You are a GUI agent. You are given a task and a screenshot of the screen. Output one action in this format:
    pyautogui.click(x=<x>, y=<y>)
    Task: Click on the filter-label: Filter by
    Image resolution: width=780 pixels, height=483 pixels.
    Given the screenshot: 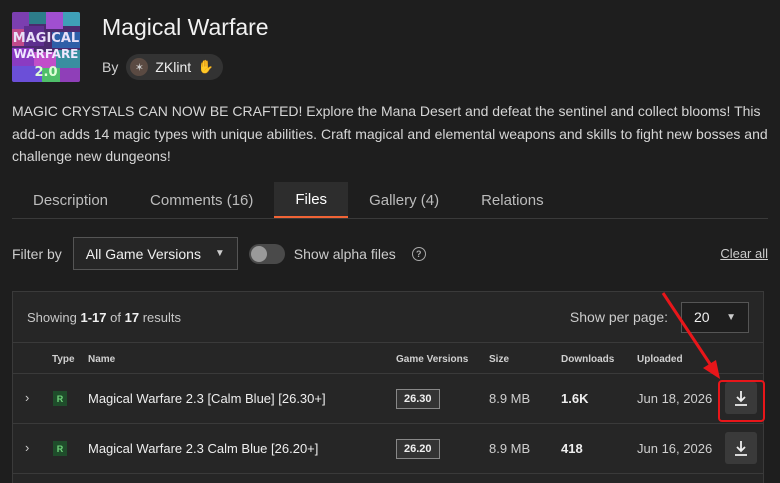 What is the action you would take?
    pyautogui.click(x=37, y=253)
    